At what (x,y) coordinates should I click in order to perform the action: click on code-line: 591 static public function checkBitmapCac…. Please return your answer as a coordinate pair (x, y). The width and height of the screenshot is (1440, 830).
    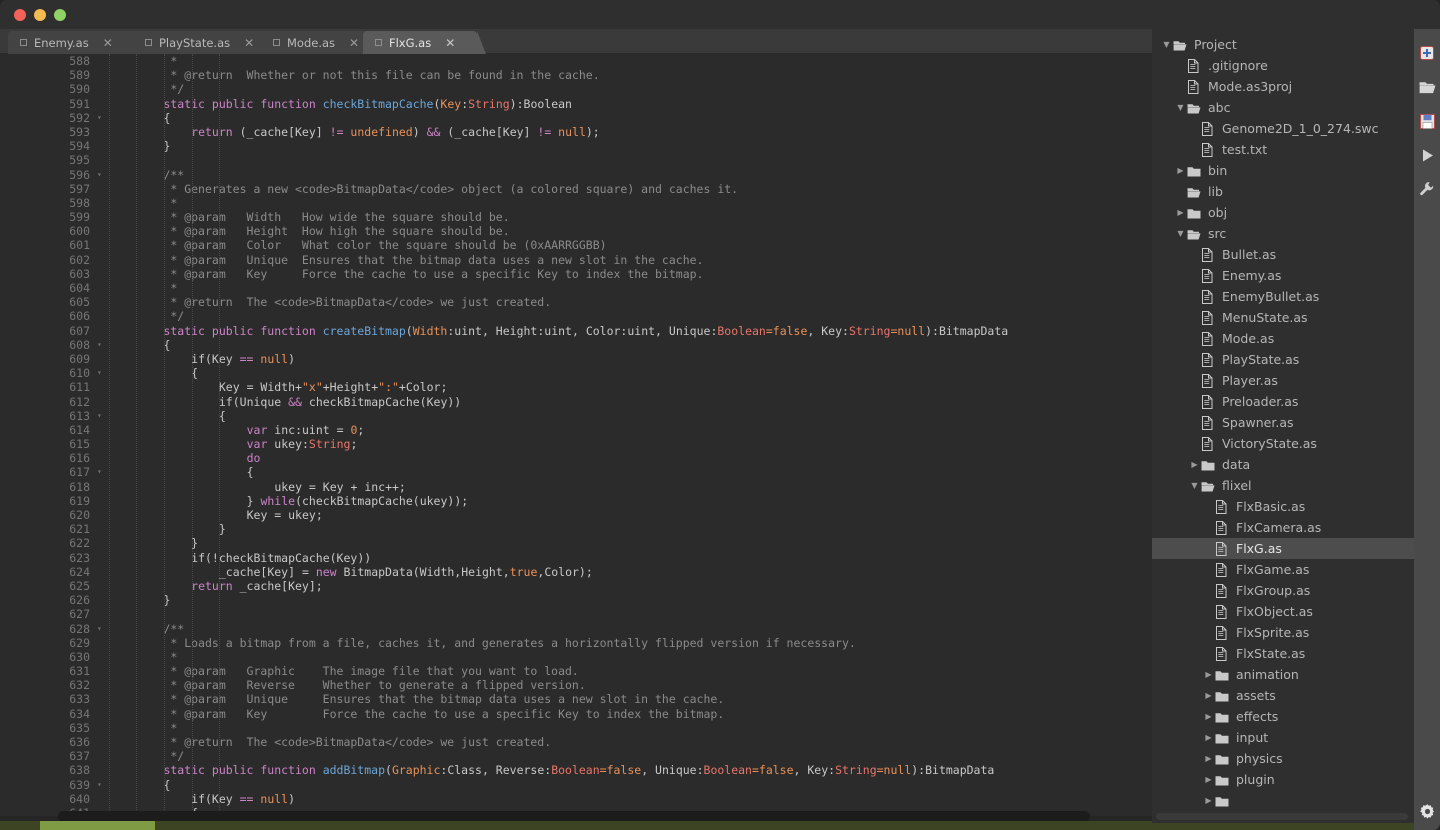
    Looking at the image, I should click on (576, 104).